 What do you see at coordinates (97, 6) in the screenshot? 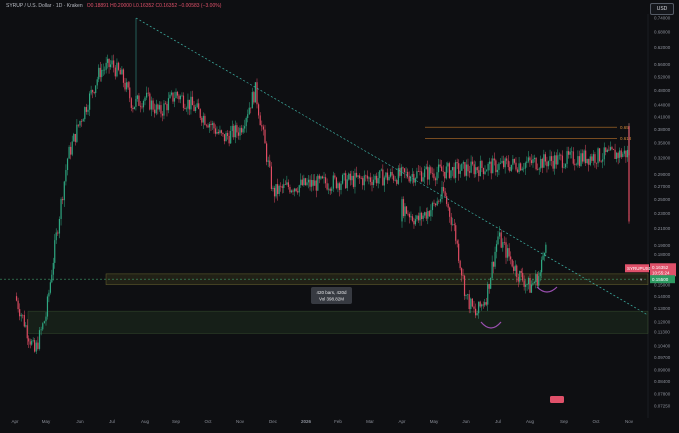
I see `open-value: O0.18891` at bounding box center [97, 6].